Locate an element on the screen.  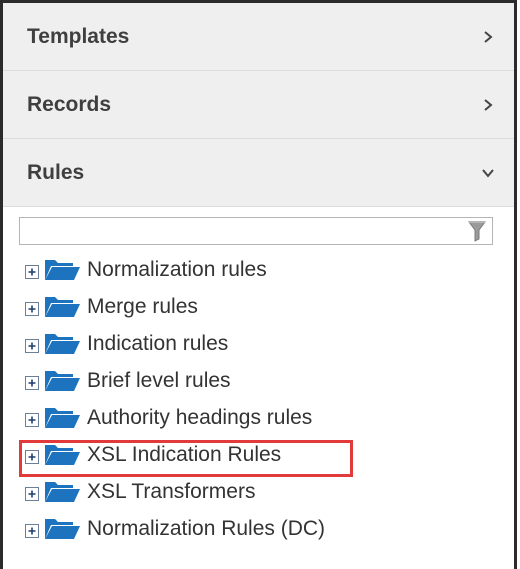
tree-node: XSL Transformers is located at coordinates (258, 491).